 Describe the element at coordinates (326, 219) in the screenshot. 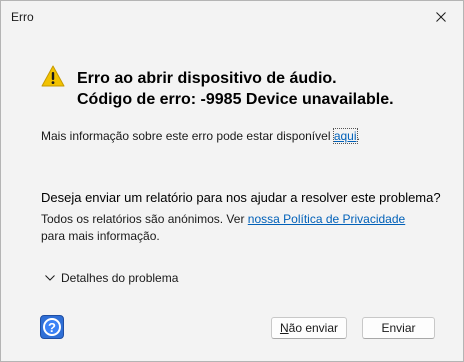

I see `privacy-policy-link: nossa Política de Privacidade` at that location.